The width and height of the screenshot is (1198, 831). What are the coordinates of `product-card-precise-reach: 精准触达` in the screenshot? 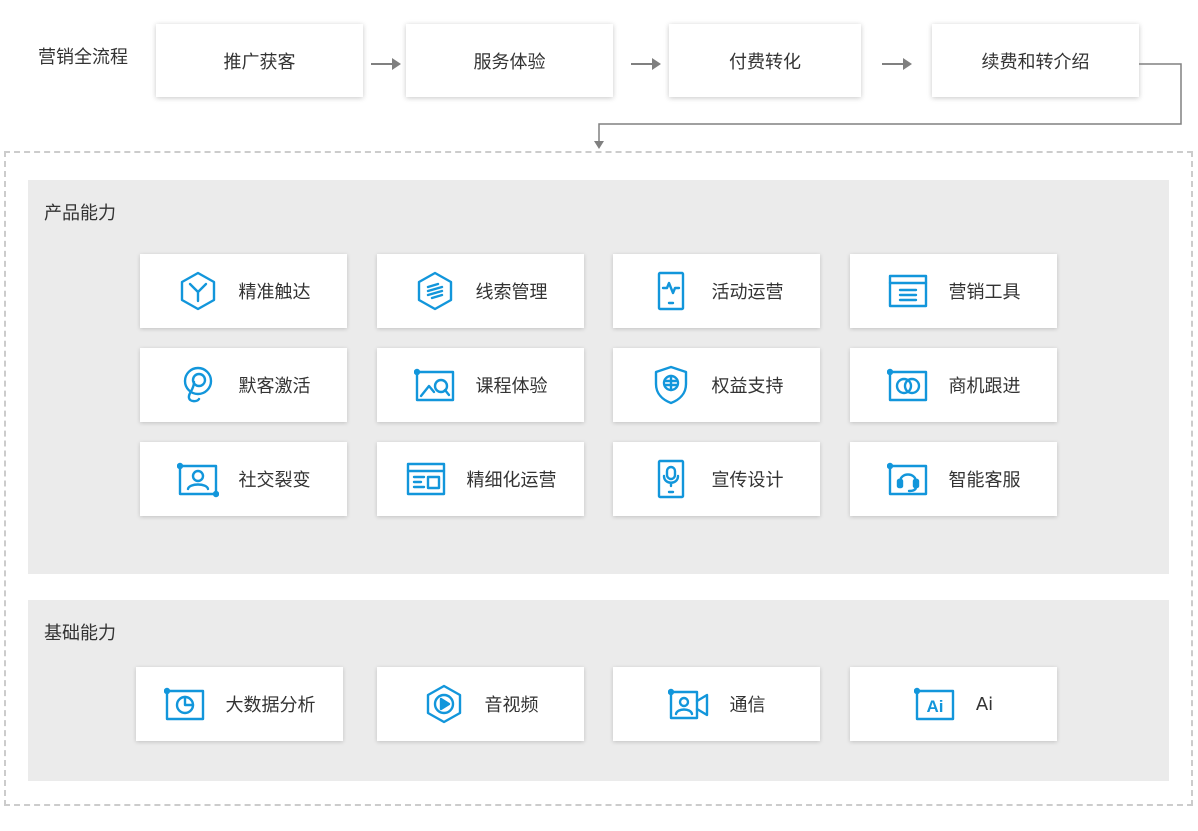 It's located at (243, 291).